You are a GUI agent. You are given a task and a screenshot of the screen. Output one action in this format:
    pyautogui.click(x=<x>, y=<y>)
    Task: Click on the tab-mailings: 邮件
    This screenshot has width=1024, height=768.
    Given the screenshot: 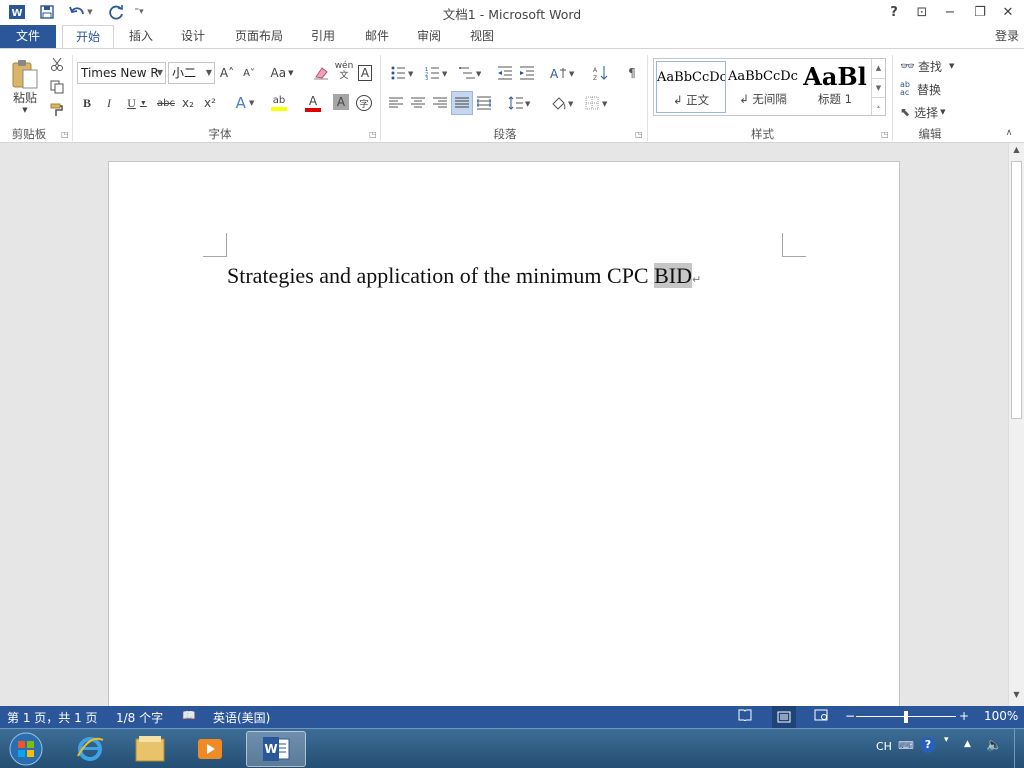 What is the action you would take?
    pyautogui.click(x=377, y=37)
    